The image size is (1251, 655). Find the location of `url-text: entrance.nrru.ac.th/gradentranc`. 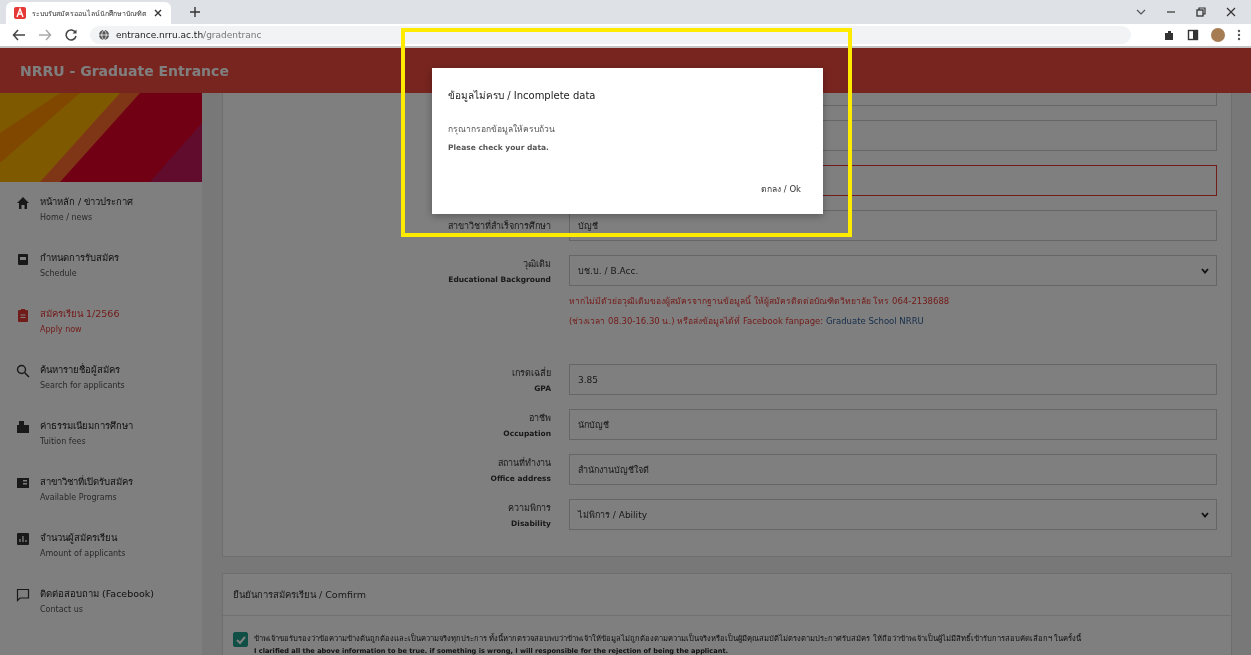

url-text: entrance.nrru.ac.th/gradentranc is located at coordinates (189, 35).